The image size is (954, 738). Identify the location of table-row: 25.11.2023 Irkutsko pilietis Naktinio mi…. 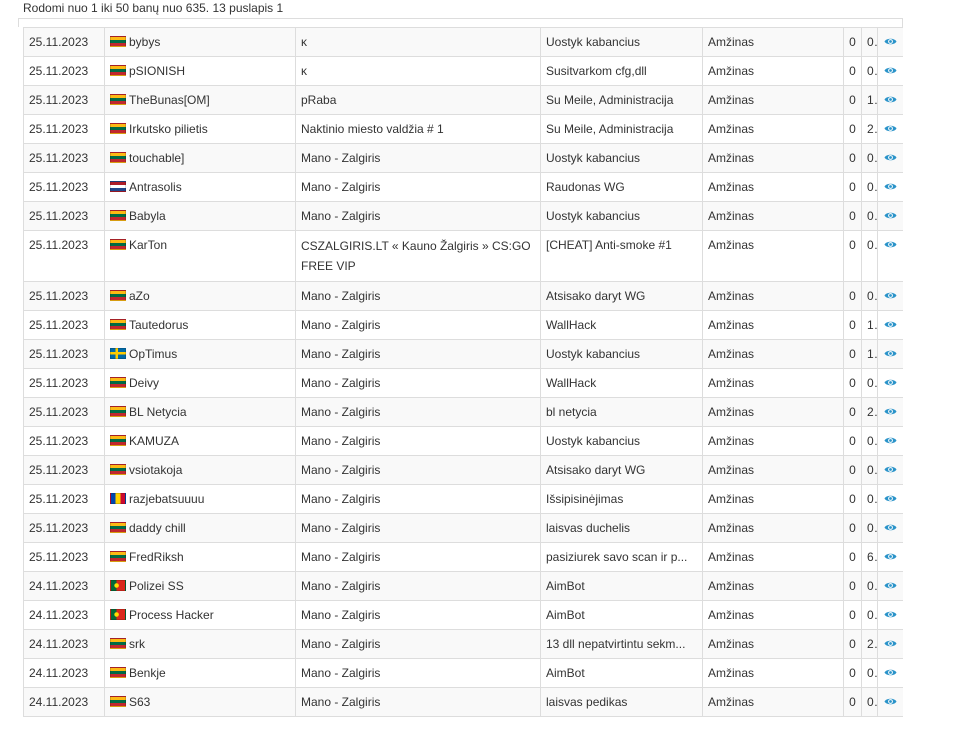
(463, 129).